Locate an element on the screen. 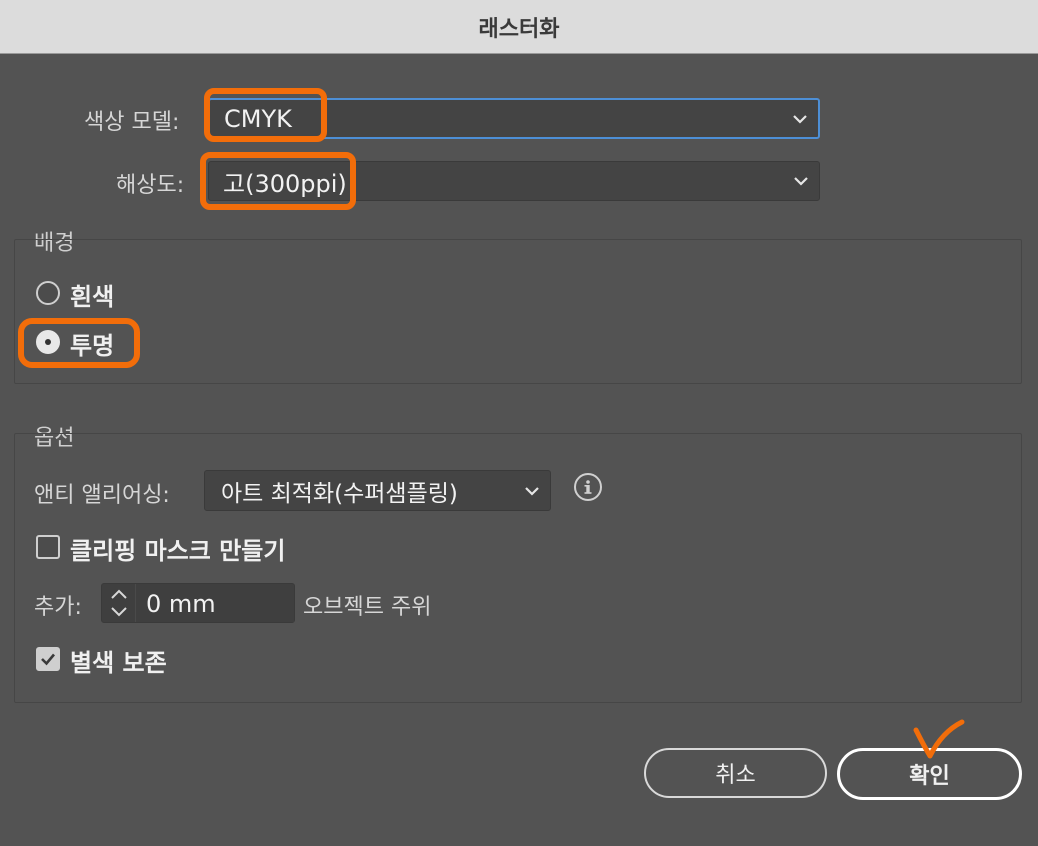  preserve-spot-label: 별색 보존 is located at coordinates (118, 663).